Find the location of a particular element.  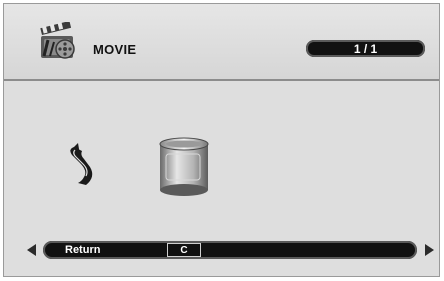

file-info-bar-row: Return C is located at coordinates (221, 252).